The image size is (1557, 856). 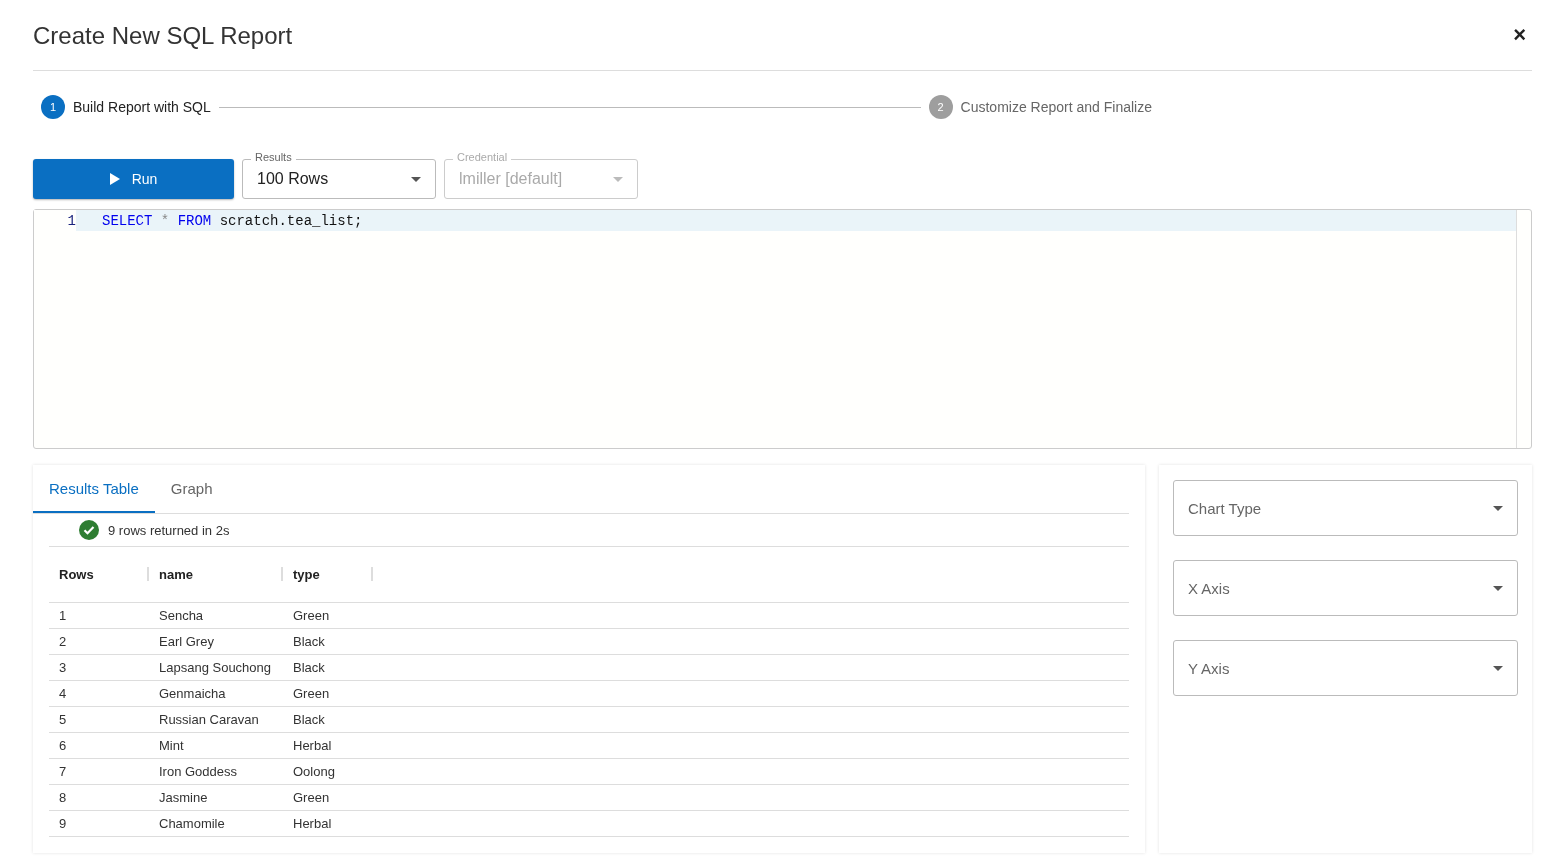 What do you see at coordinates (940, 107) in the screenshot?
I see `step-number: 2` at bounding box center [940, 107].